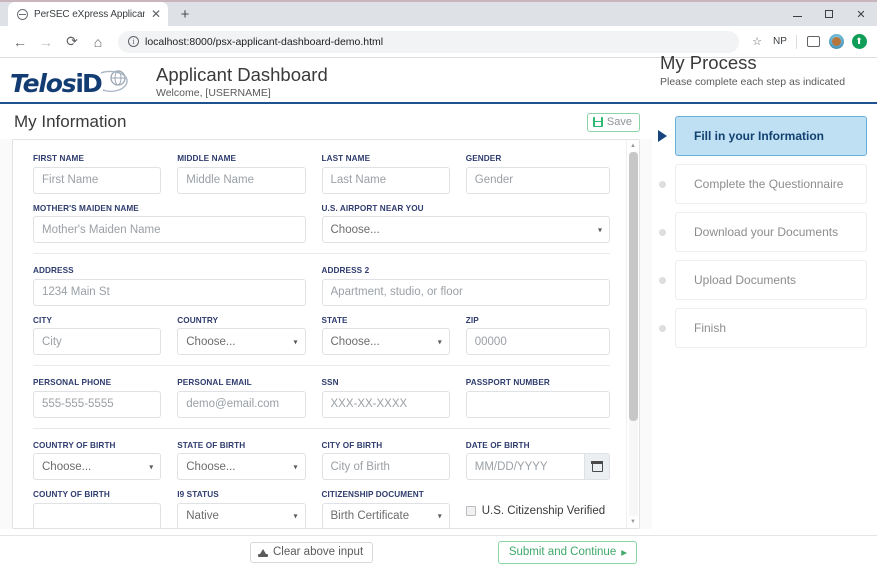 Image resolution: width=877 pixels, height=569 pixels. I want to click on date-of-birth-input, so click(524, 466).